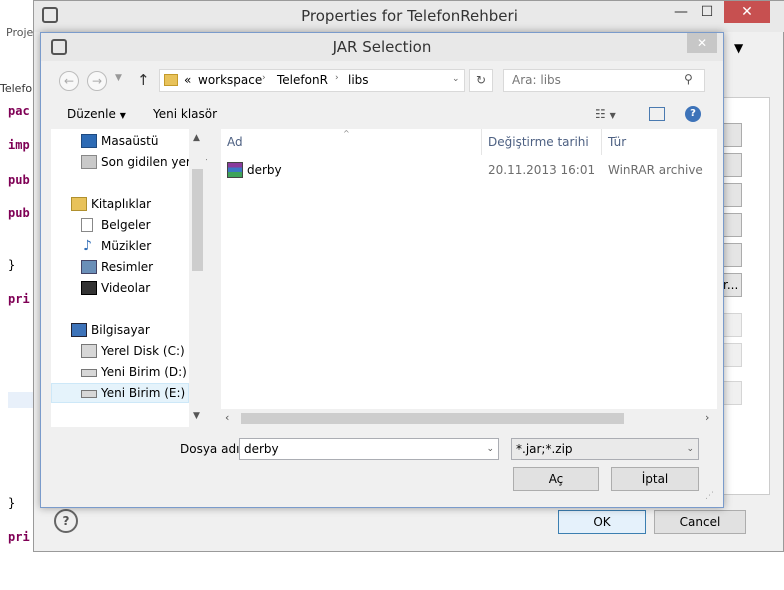  Describe the element at coordinates (659, 142) in the screenshot. I see `column-header-type: Tür` at that location.